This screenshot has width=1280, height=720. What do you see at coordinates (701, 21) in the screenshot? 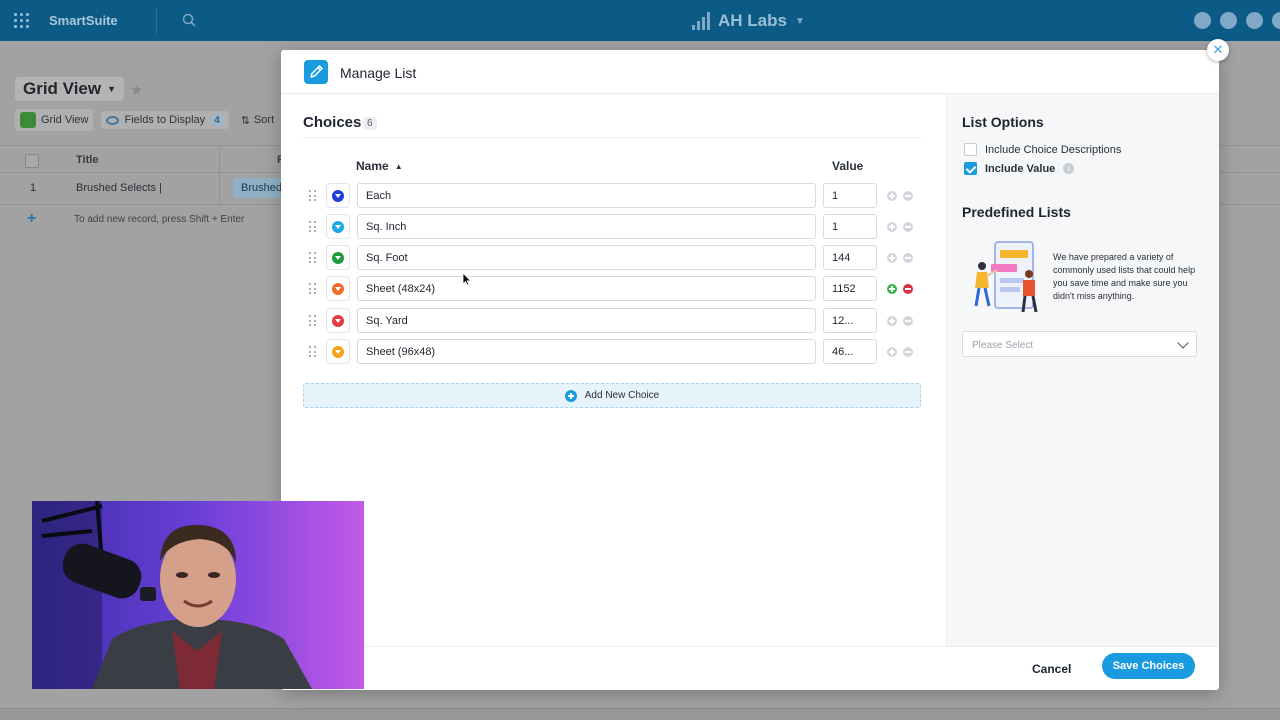
I see `workspace-bars-icon` at bounding box center [701, 21].